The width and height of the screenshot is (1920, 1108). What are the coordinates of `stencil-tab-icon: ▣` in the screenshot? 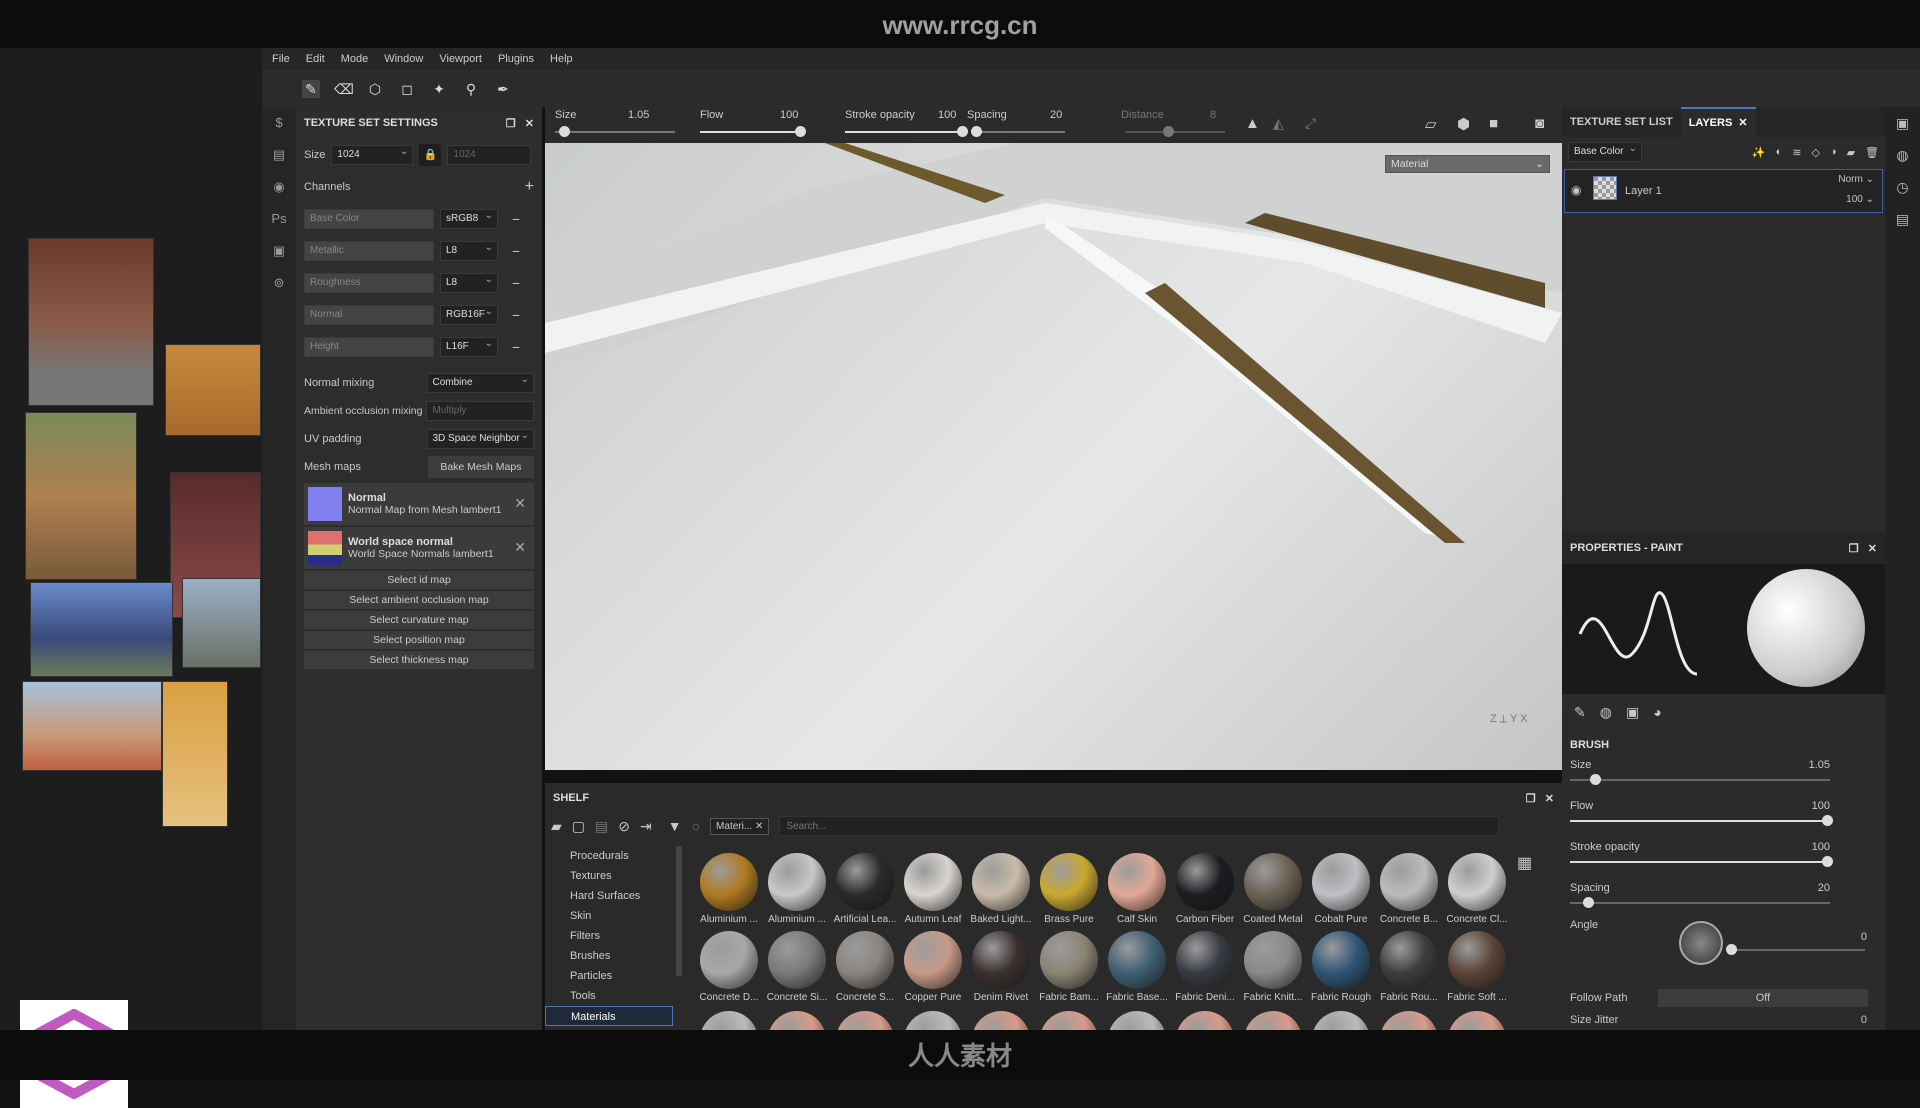 It's located at (1632, 712).